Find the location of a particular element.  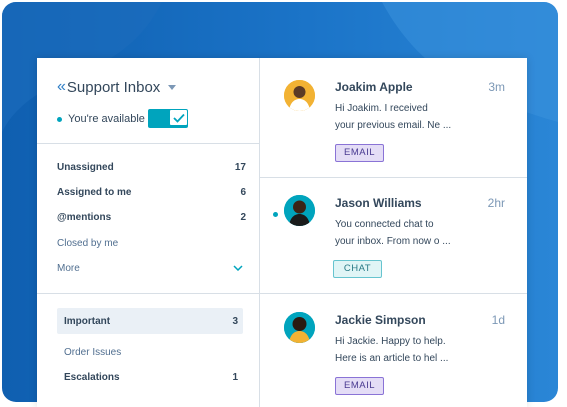

nav-item-label: @mentions is located at coordinates (84, 217).